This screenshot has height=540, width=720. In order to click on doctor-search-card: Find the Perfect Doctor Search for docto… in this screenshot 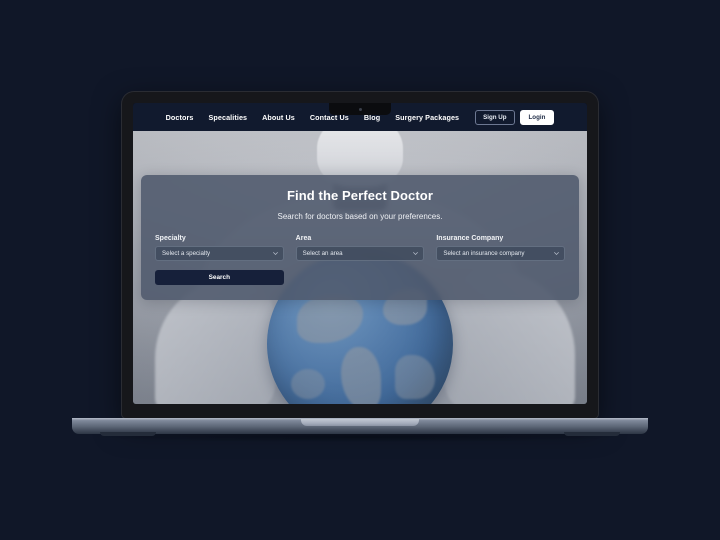, I will do `click(360, 237)`.